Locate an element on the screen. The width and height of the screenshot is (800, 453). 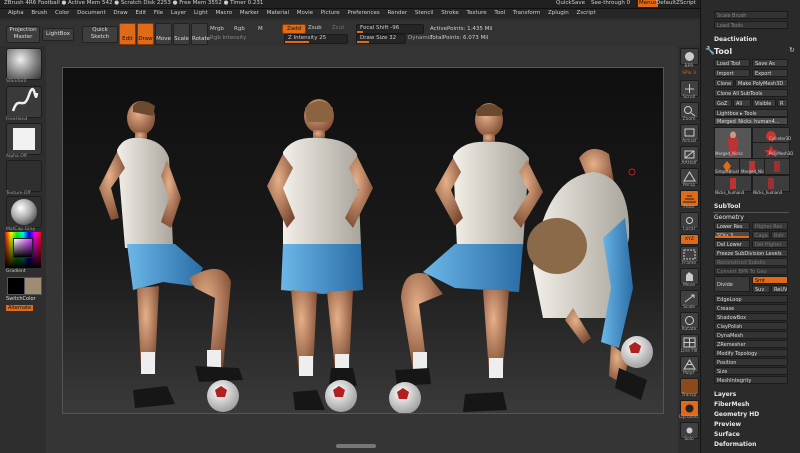
dynamic-toggle: Dynamic is located at coordinates (420, 38).